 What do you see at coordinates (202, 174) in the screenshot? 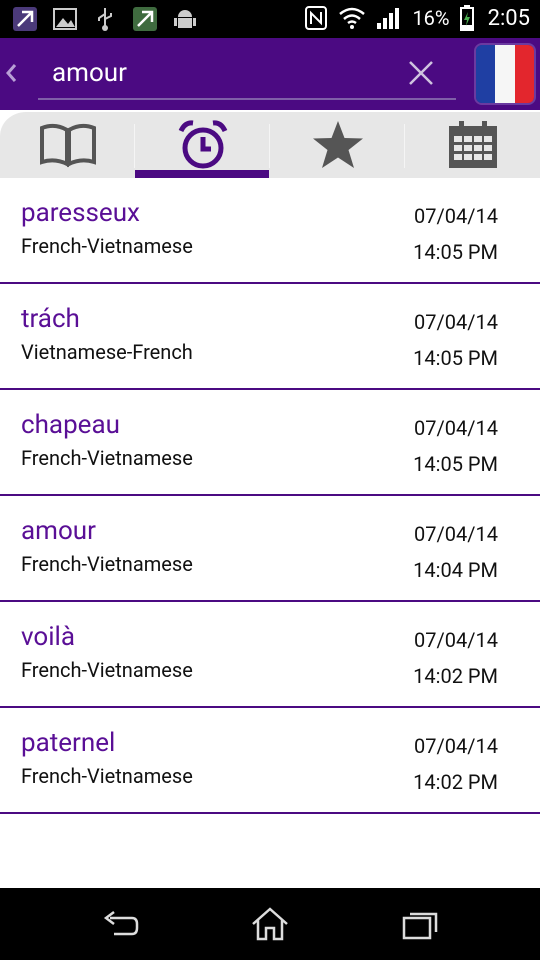
I see `active-tab-indicator` at bounding box center [202, 174].